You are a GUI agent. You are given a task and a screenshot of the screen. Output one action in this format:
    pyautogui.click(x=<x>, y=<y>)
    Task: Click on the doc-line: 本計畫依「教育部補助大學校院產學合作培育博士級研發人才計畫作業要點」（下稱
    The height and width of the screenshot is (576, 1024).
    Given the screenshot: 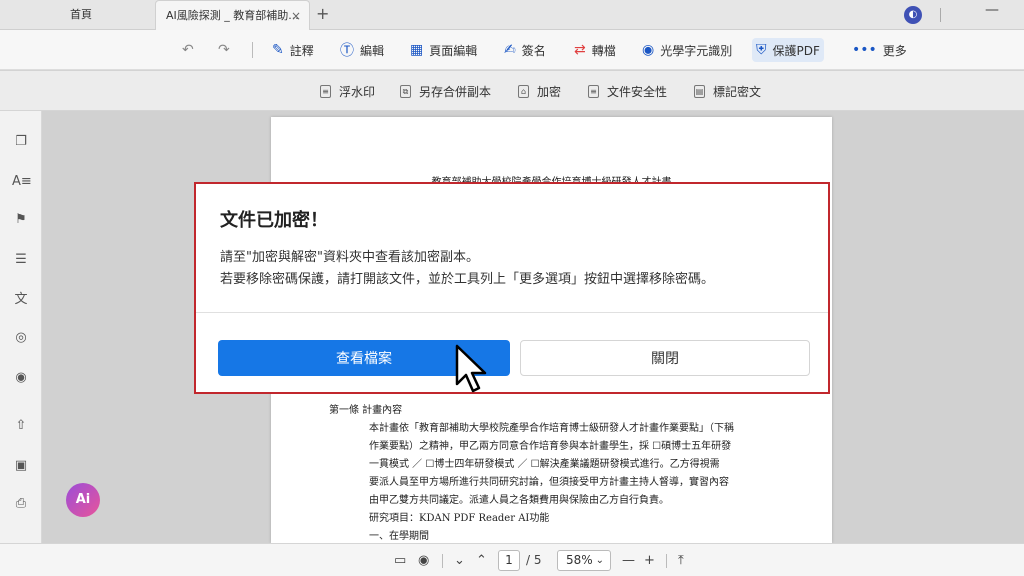 What is the action you would take?
    pyautogui.click(x=551, y=428)
    